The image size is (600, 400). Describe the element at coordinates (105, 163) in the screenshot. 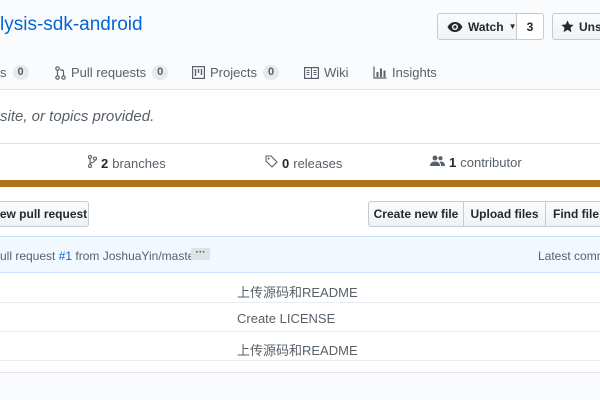

I see `branches-count: 2` at that location.